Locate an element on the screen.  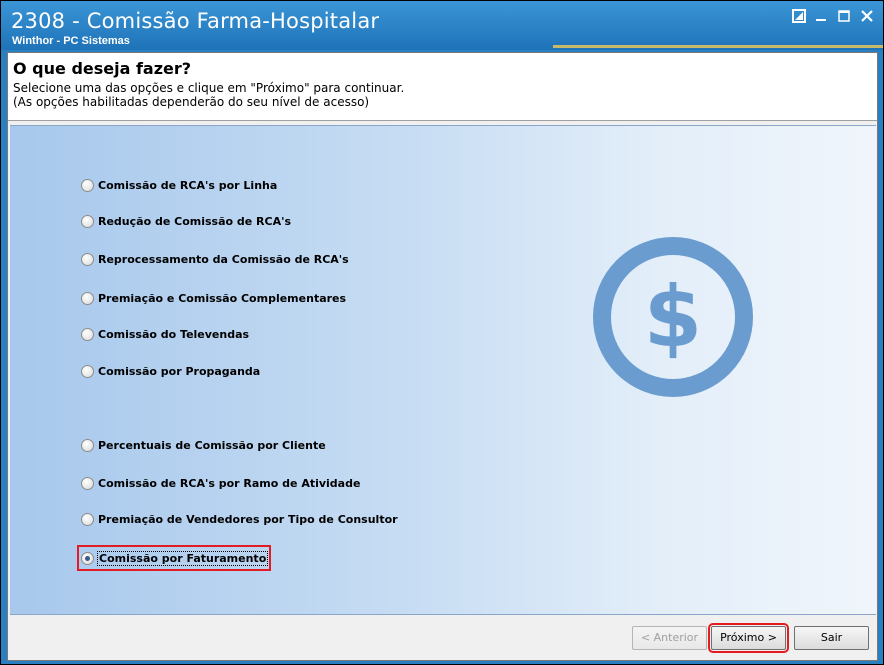
dollar-coin-icon: $ is located at coordinates (673, 317).